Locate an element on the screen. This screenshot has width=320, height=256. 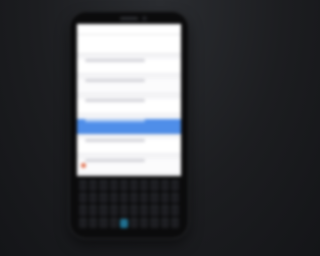
status-bar is located at coordinates (129, 29).